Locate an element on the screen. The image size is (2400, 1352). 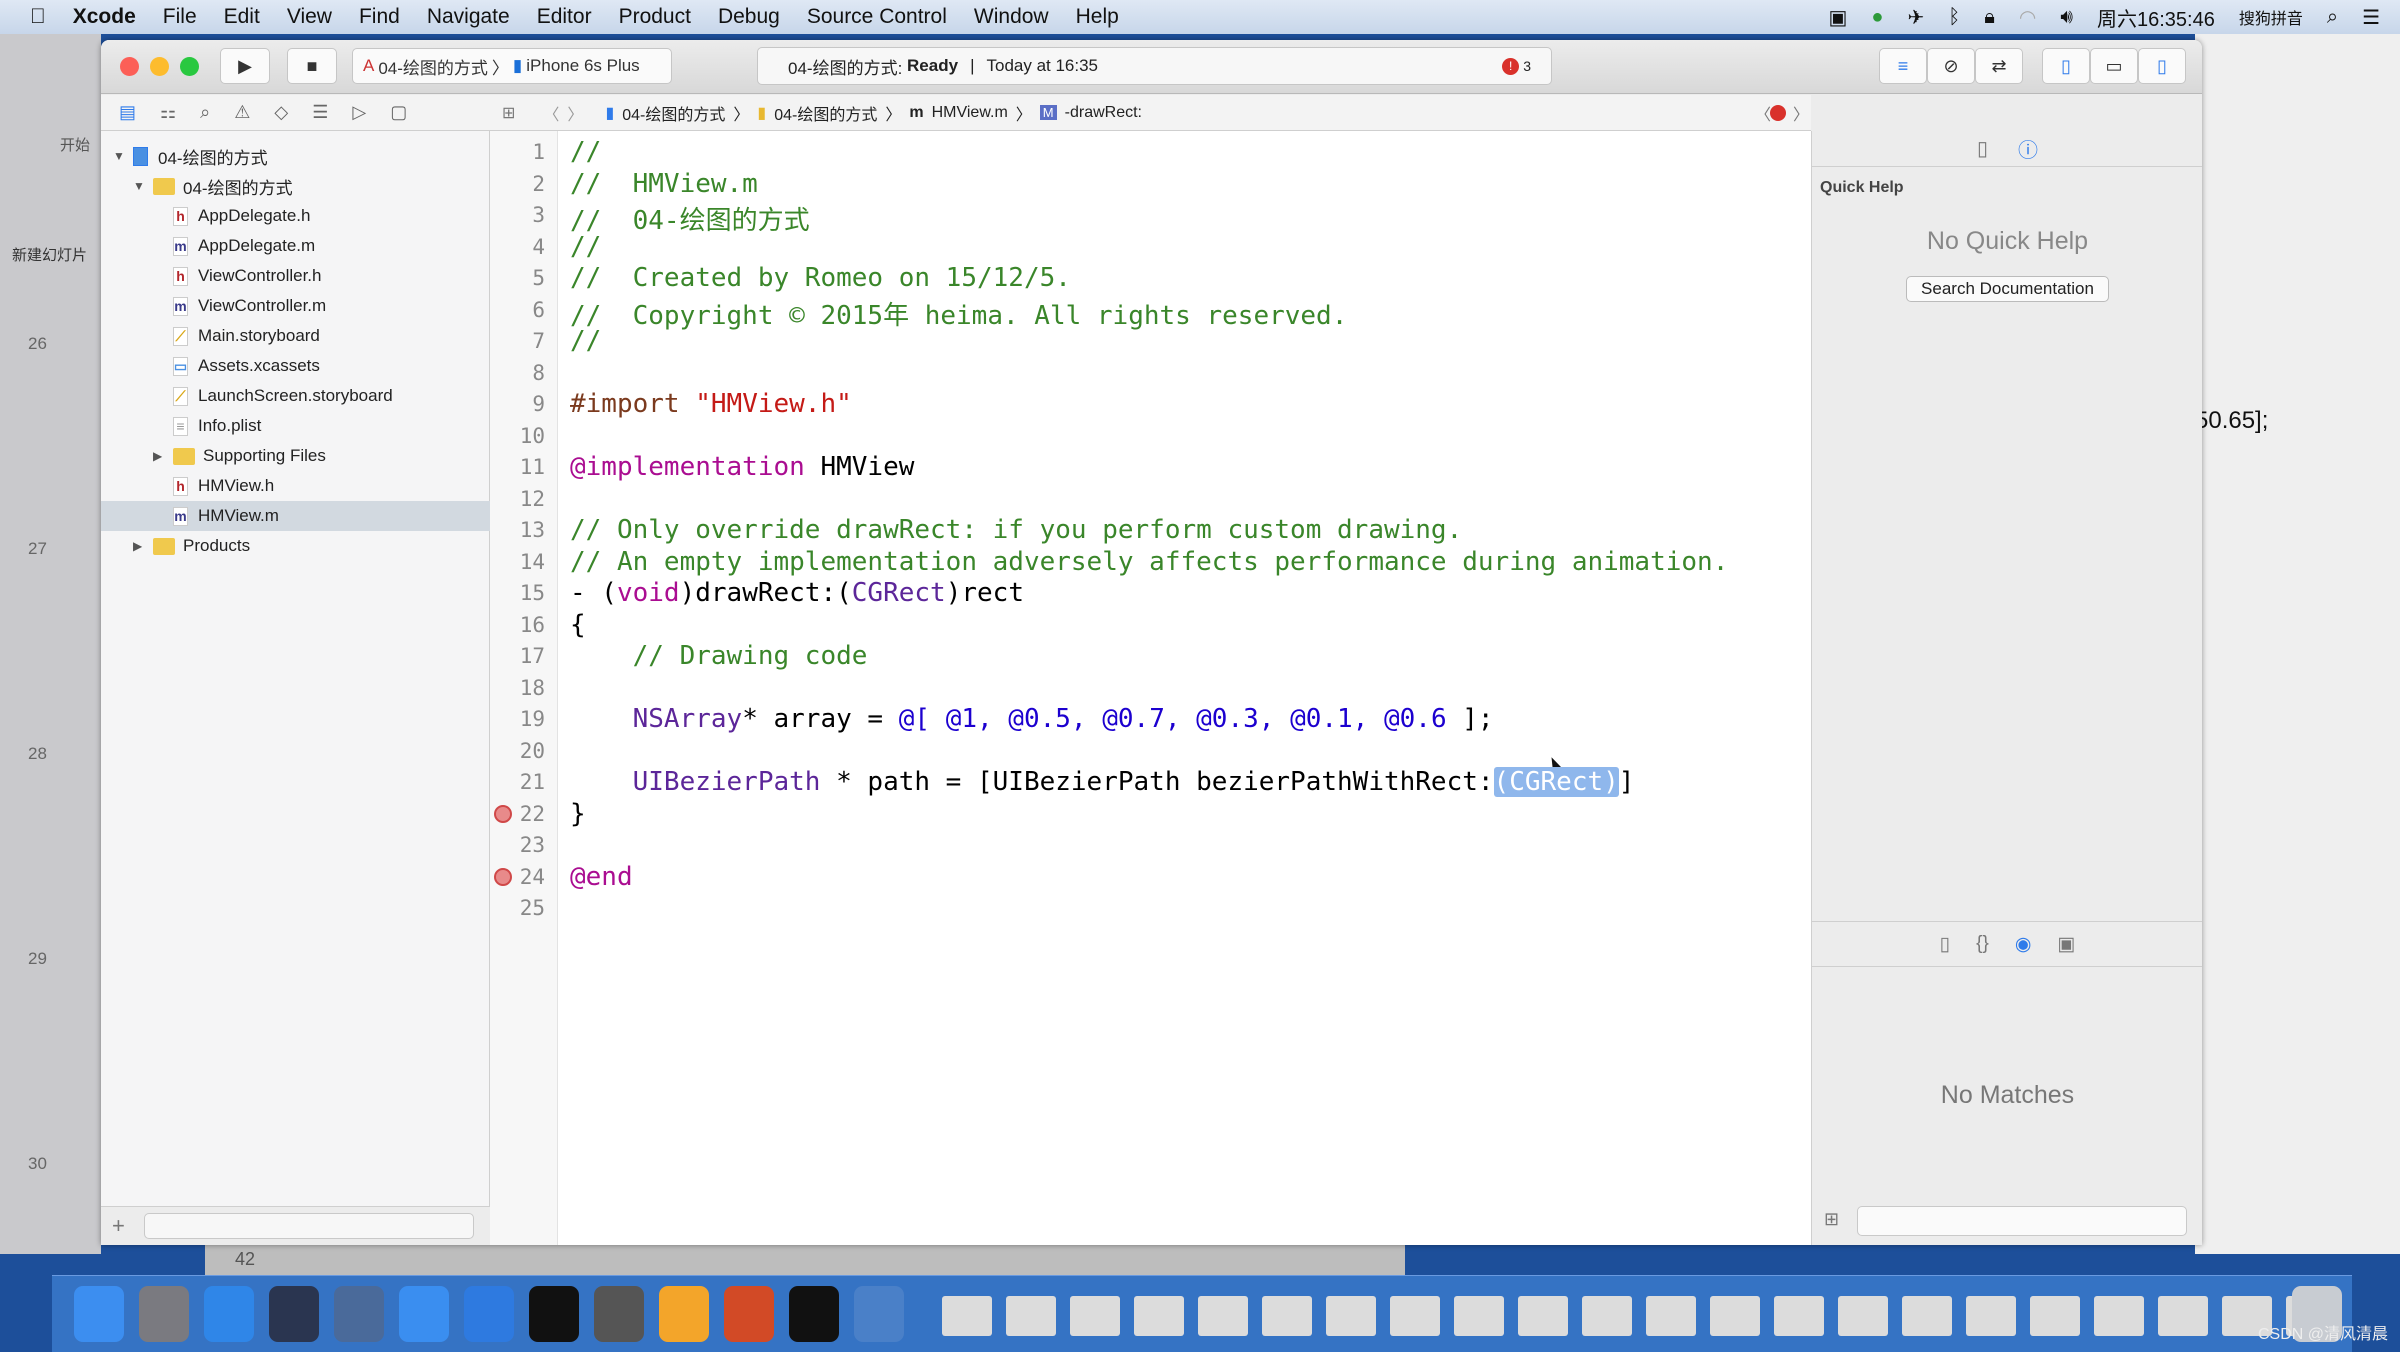
navigator-item: ▶ Products is located at coordinates (295, 546).